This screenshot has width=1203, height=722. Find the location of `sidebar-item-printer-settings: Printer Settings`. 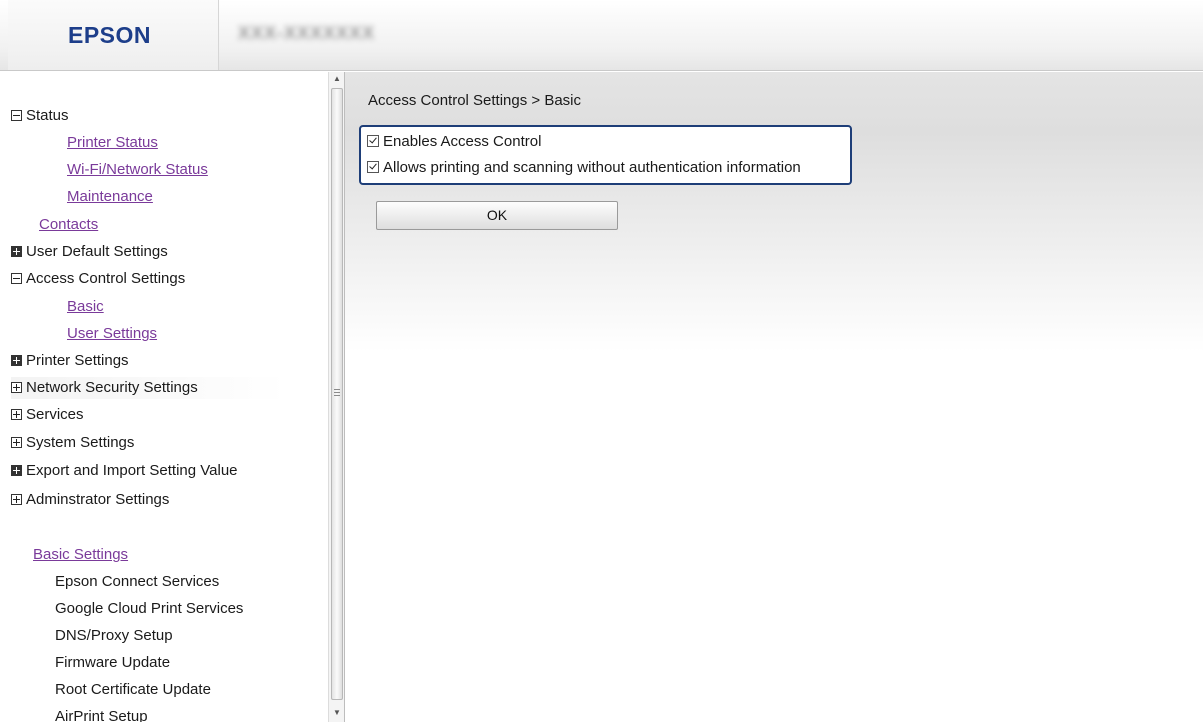

sidebar-item-printer-settings: Printer Settings is located at coordinates (70, 361).